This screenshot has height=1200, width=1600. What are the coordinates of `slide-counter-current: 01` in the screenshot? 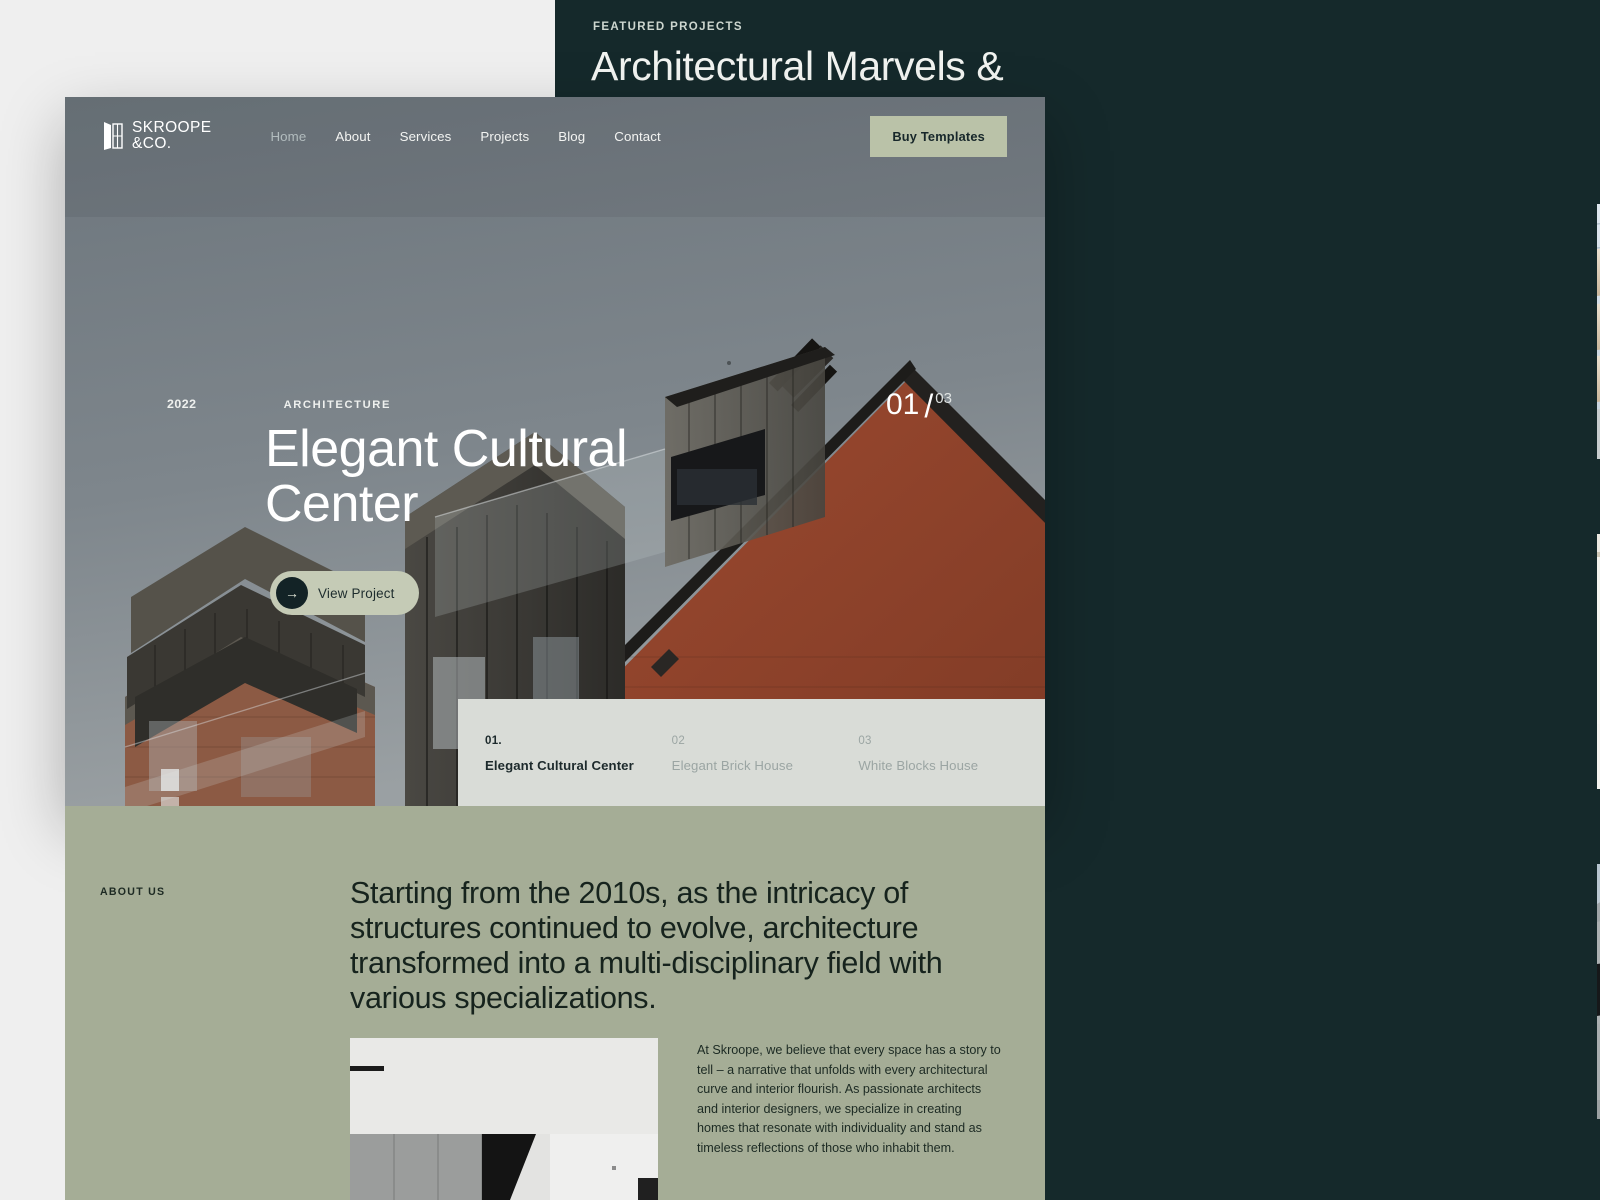 It's located at (903, 404).